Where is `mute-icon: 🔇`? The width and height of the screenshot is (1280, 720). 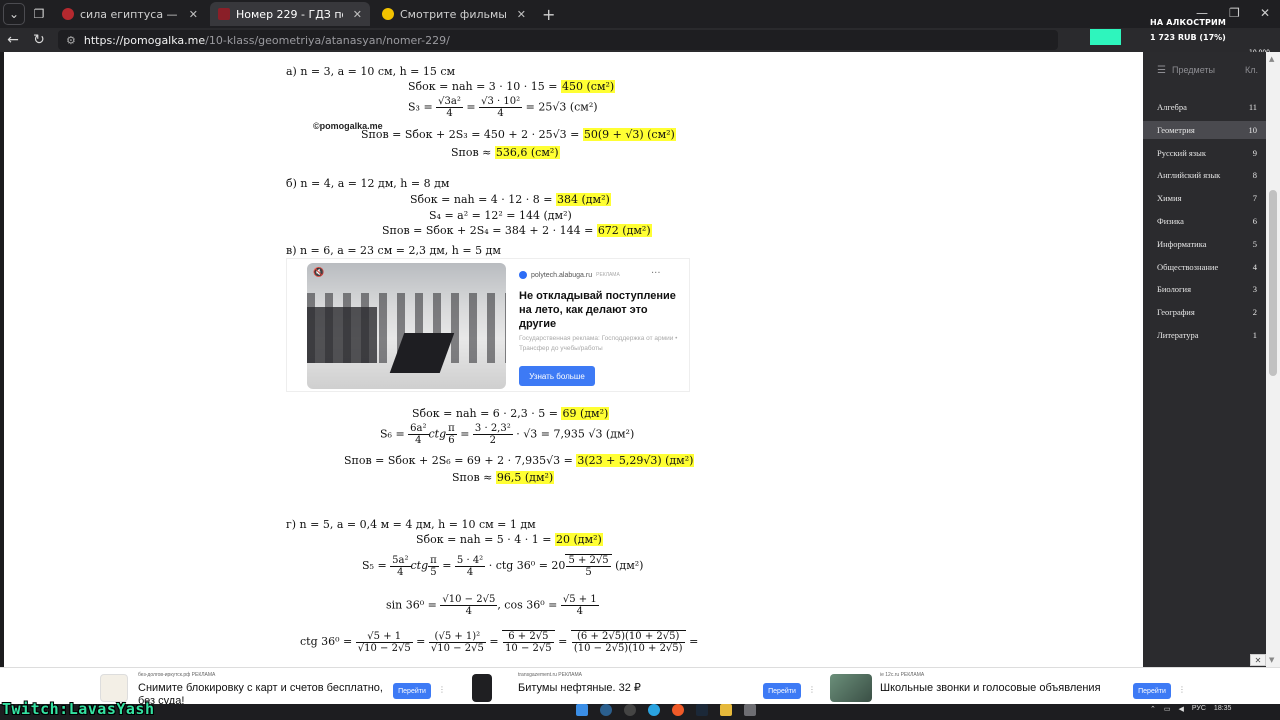 mute-icon: 🔇 is located at coordinates (318, 273).